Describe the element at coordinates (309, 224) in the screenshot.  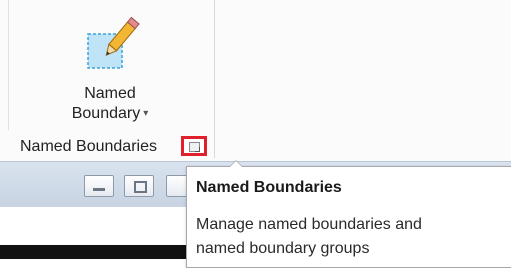
I see `tooltip-line: Manage named boundaries and` at that location.